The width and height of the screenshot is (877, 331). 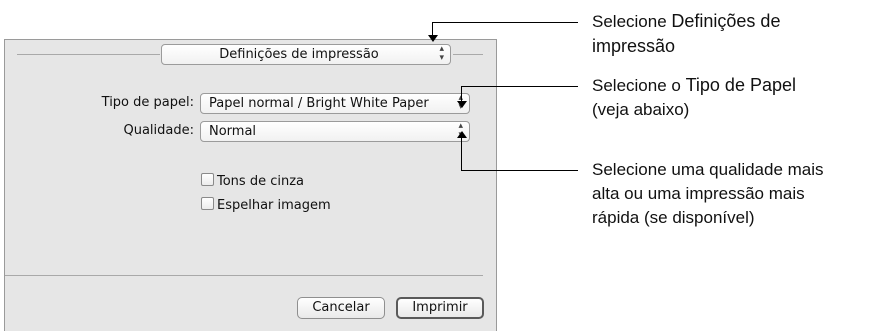 What do you see at coordinates (519, 170) in the screenshot?
I see `callout-3-horizontal-line` at bounding box center [519, 170].